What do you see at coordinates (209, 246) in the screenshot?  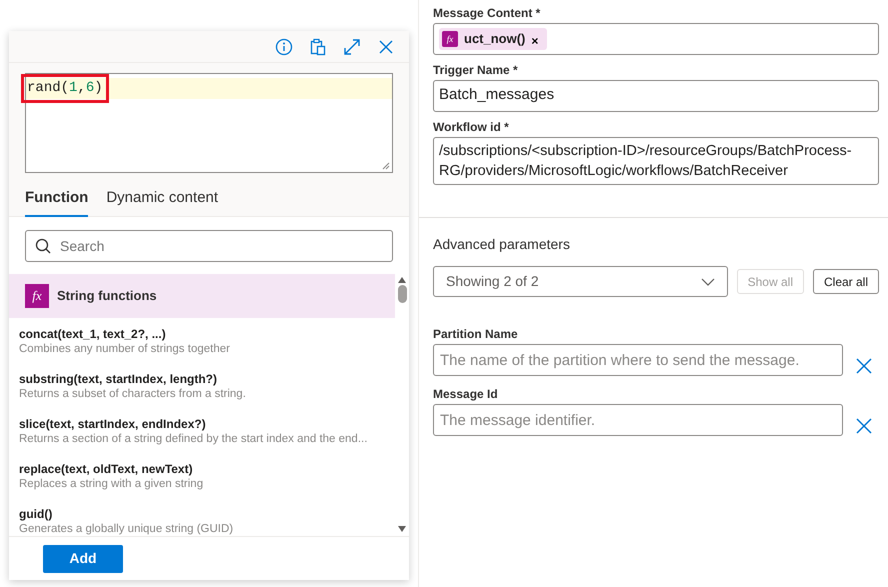 I see `search-field: Search` at bounding box center [209, 246].